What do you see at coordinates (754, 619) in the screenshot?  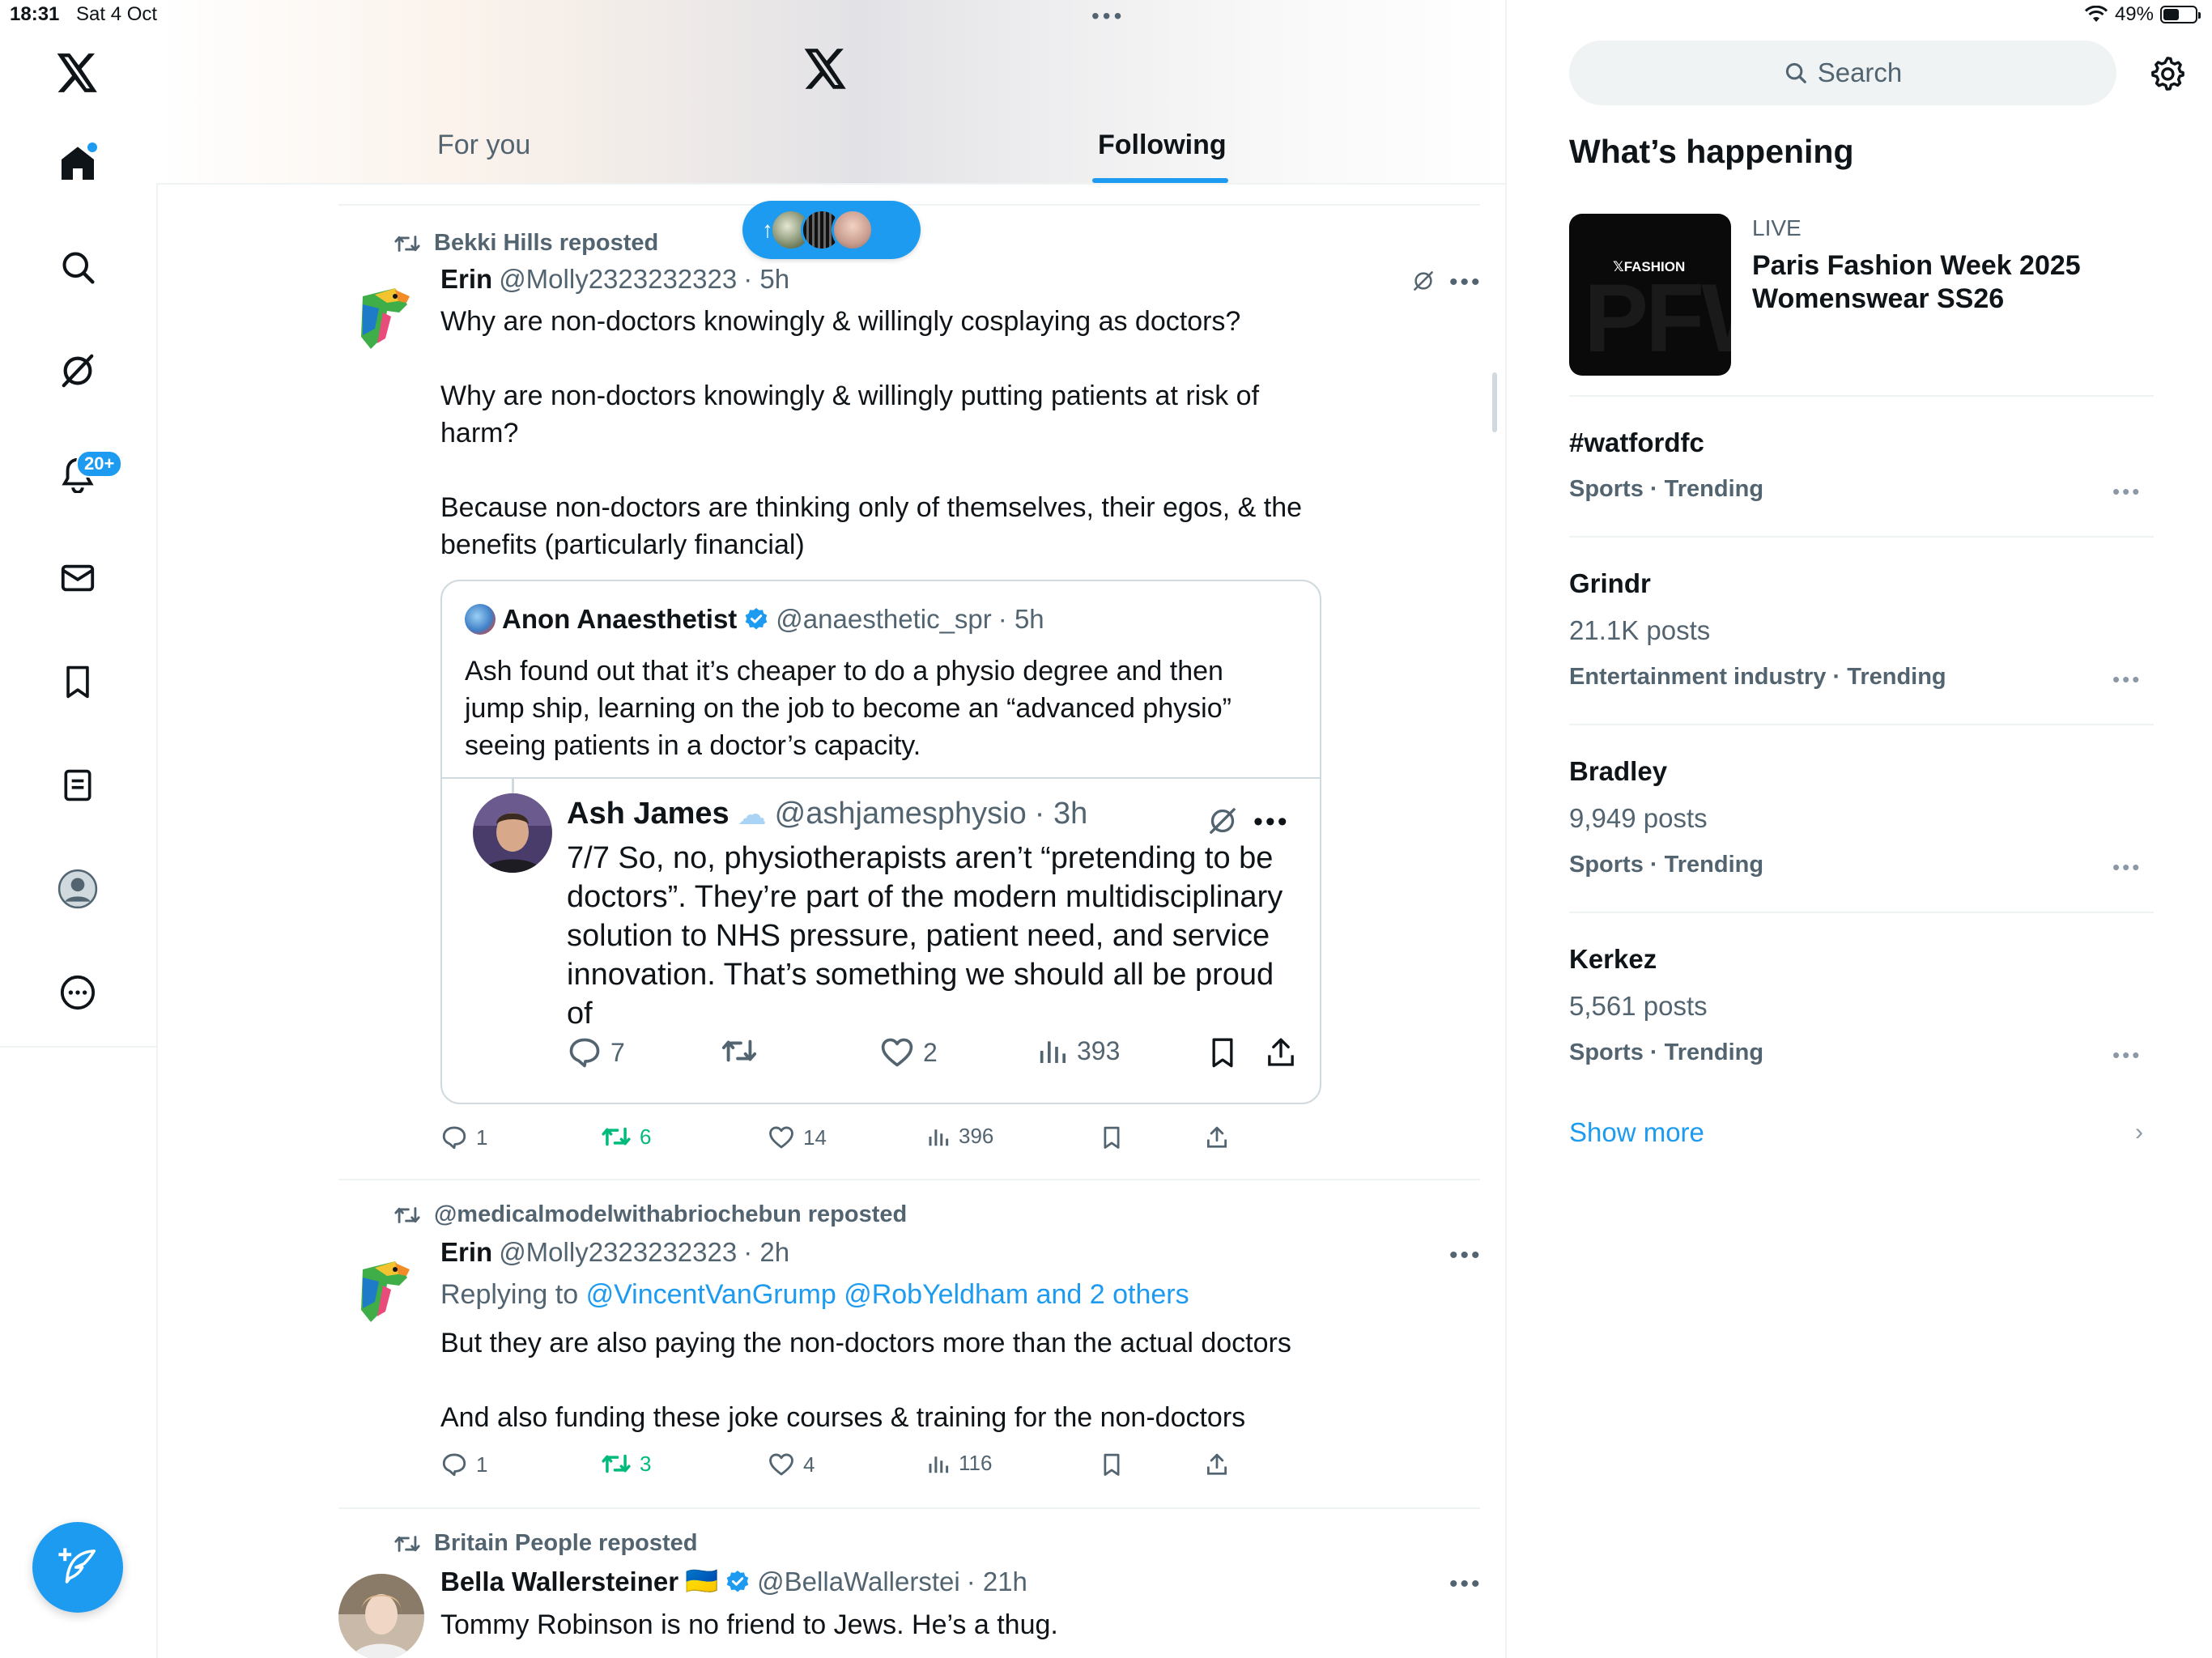 I see `quote-header: Anon Anaesthetist @anaesthetic_spr · 5h` at bounding box center [754, 619].